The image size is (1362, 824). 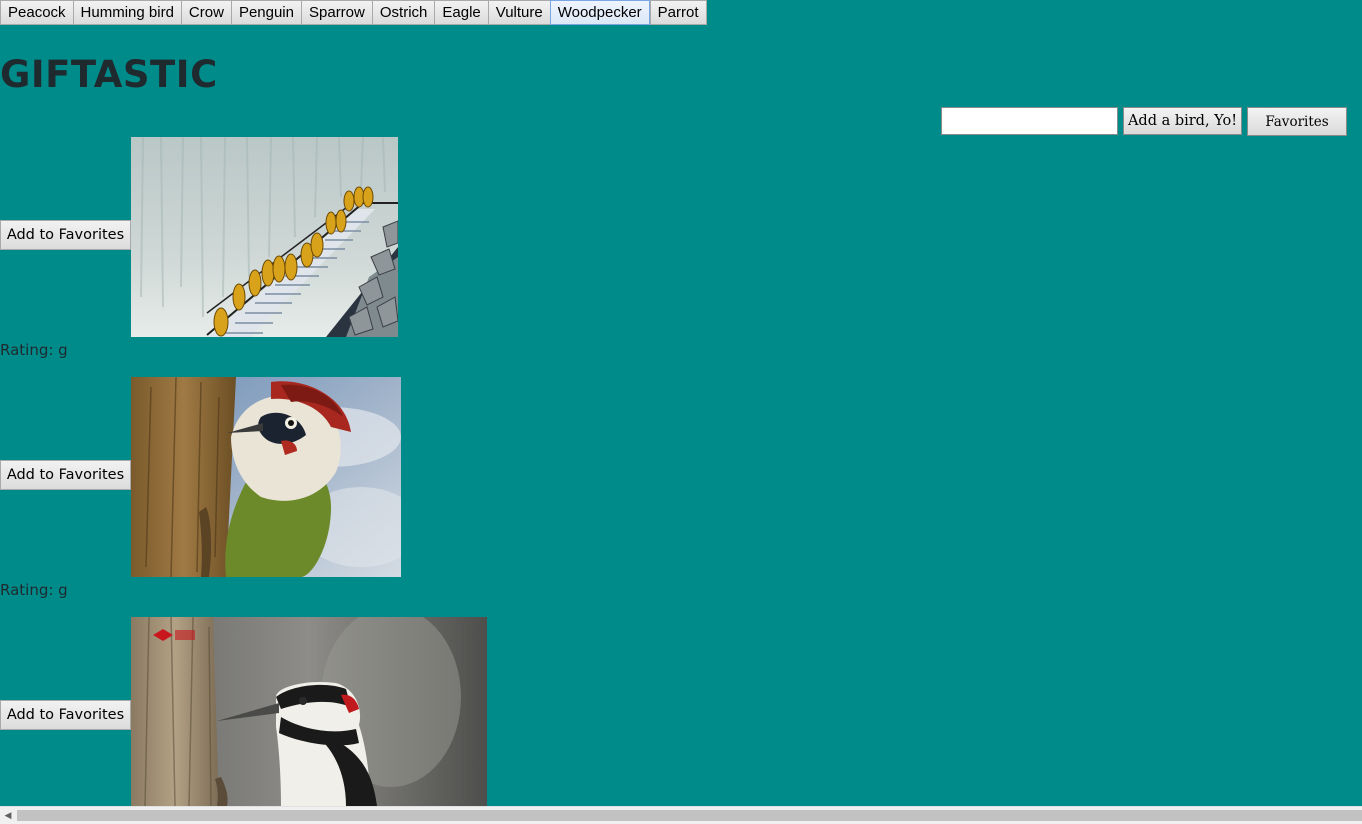 I want to click on favorites-button: Favorites, so click(x=1297, y=121).